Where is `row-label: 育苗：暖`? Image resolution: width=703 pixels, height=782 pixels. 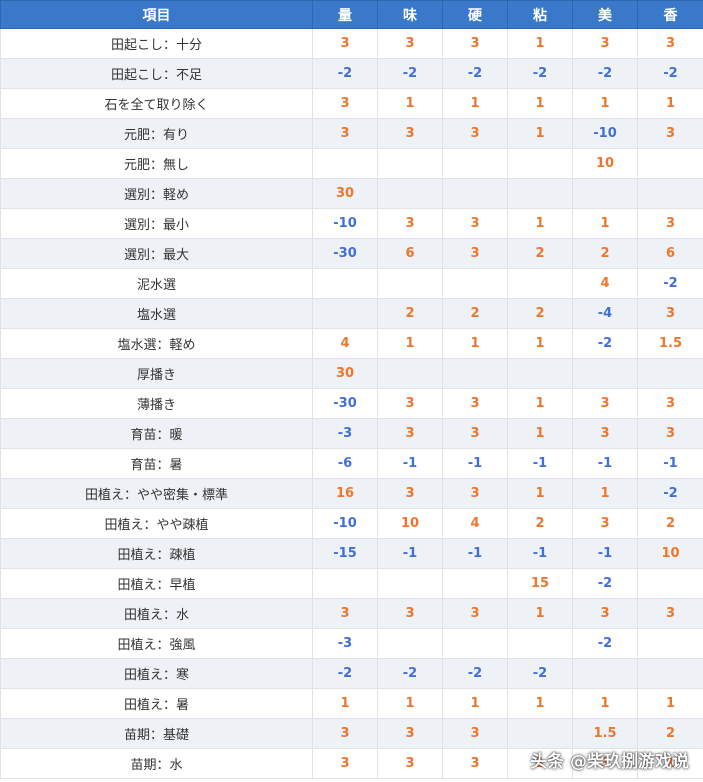 row-label: 育苗：暖 is located at coordinates (156, 433).